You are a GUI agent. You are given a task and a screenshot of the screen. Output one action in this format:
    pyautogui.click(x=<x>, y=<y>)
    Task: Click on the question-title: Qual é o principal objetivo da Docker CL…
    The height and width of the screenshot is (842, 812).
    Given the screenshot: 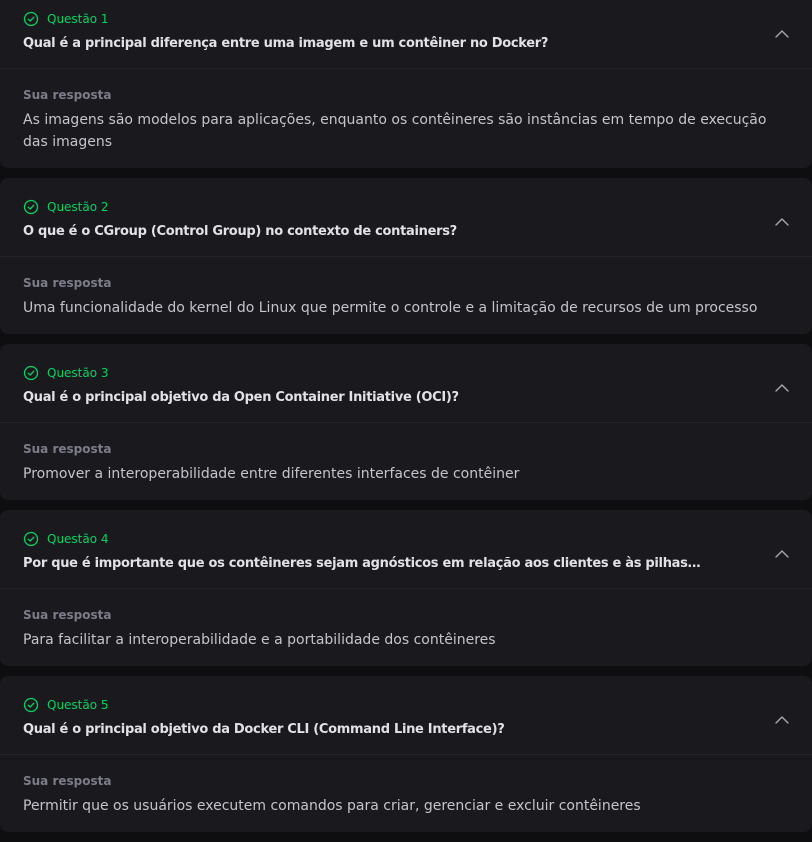 What is the action you would take?
    pyautogui.click(x=264, y=729)
    